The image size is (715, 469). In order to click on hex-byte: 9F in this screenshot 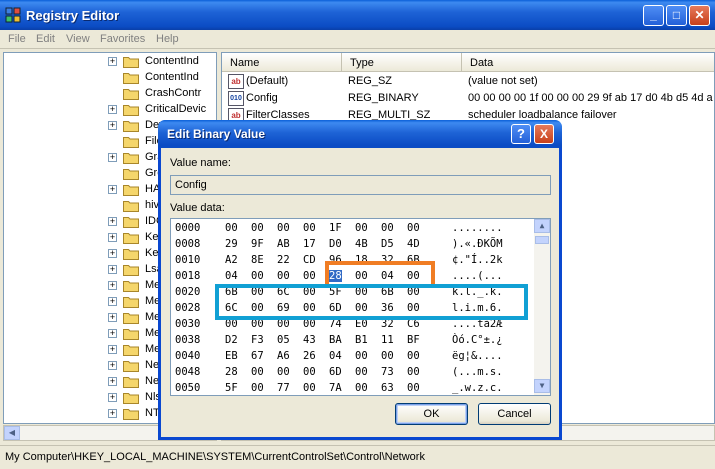, I will do `click(257, 244)`.